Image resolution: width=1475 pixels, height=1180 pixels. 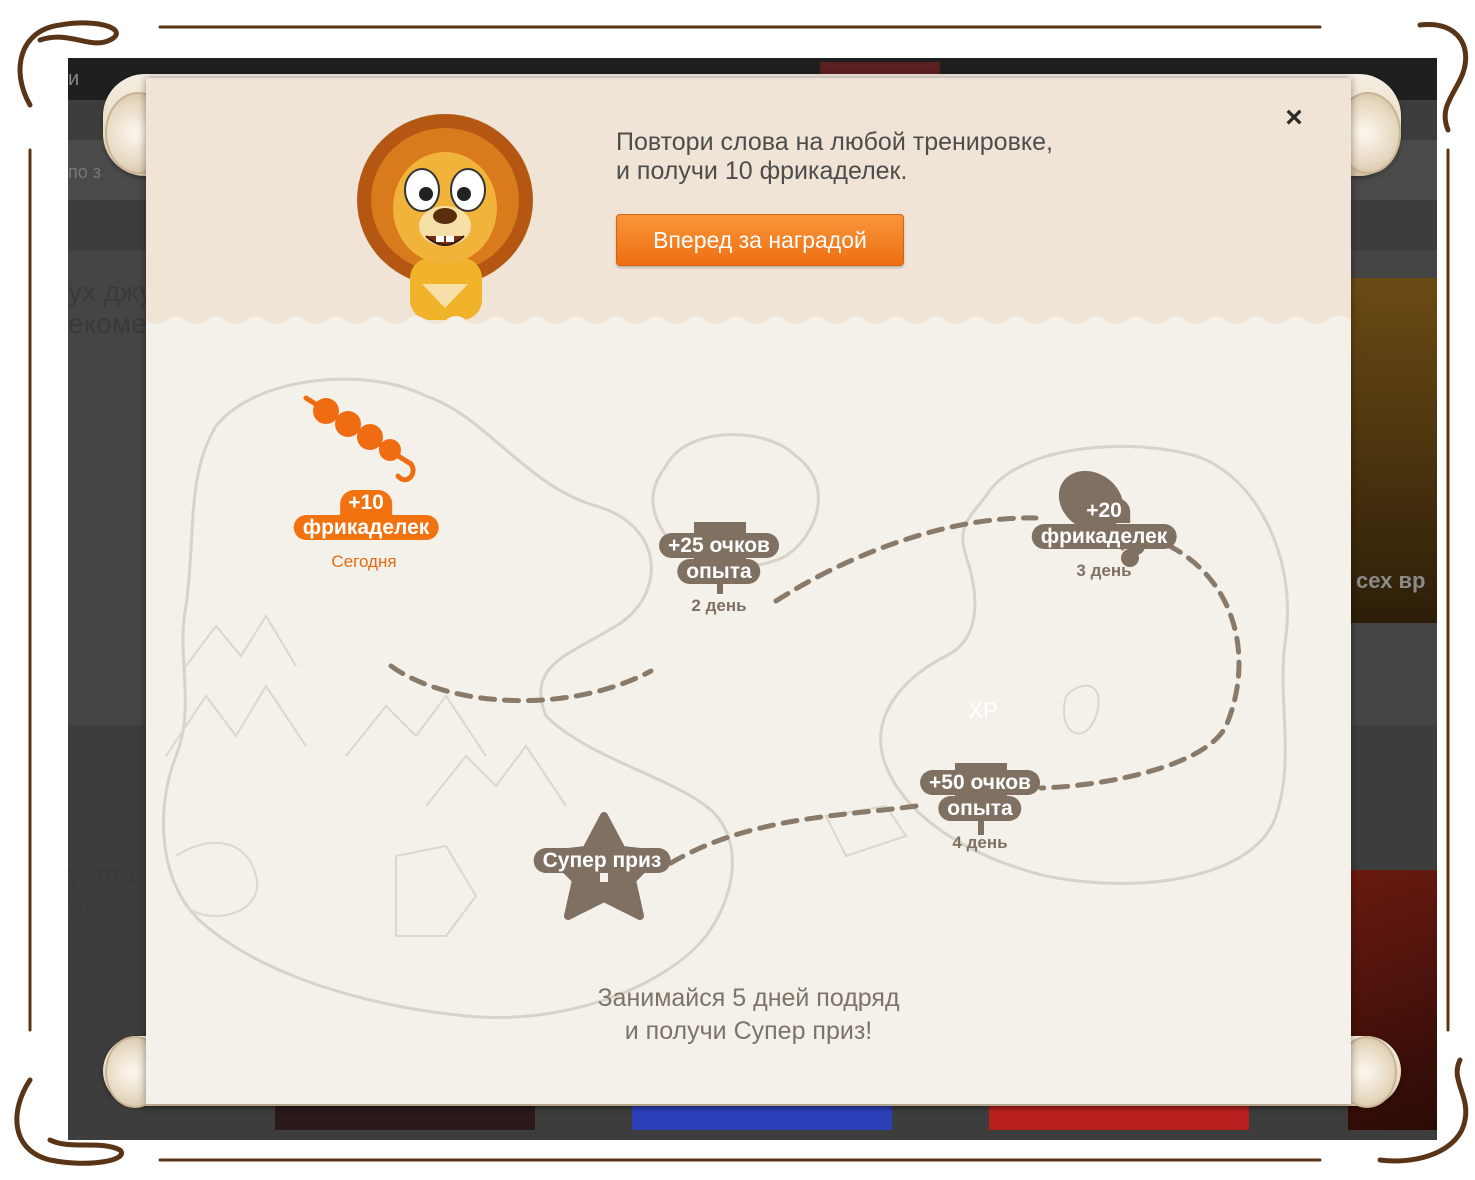 I want to click on promo-line-1: Повтори слова на любой тренировке,, so click(x=834, y=142).